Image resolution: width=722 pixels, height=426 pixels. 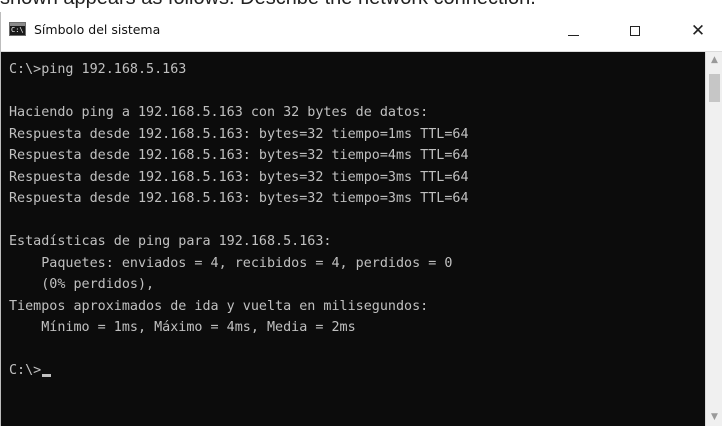 What do you see at coordinates (714, 417) in the screenshot?
I see `chevron-down-icon: ▼` at bounding box center [714, 417].